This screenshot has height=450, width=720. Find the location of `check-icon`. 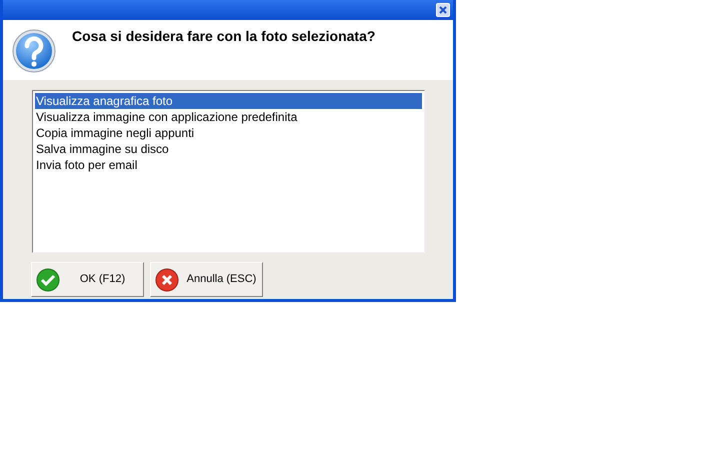

check-icon is located at coordinates (48, 280).